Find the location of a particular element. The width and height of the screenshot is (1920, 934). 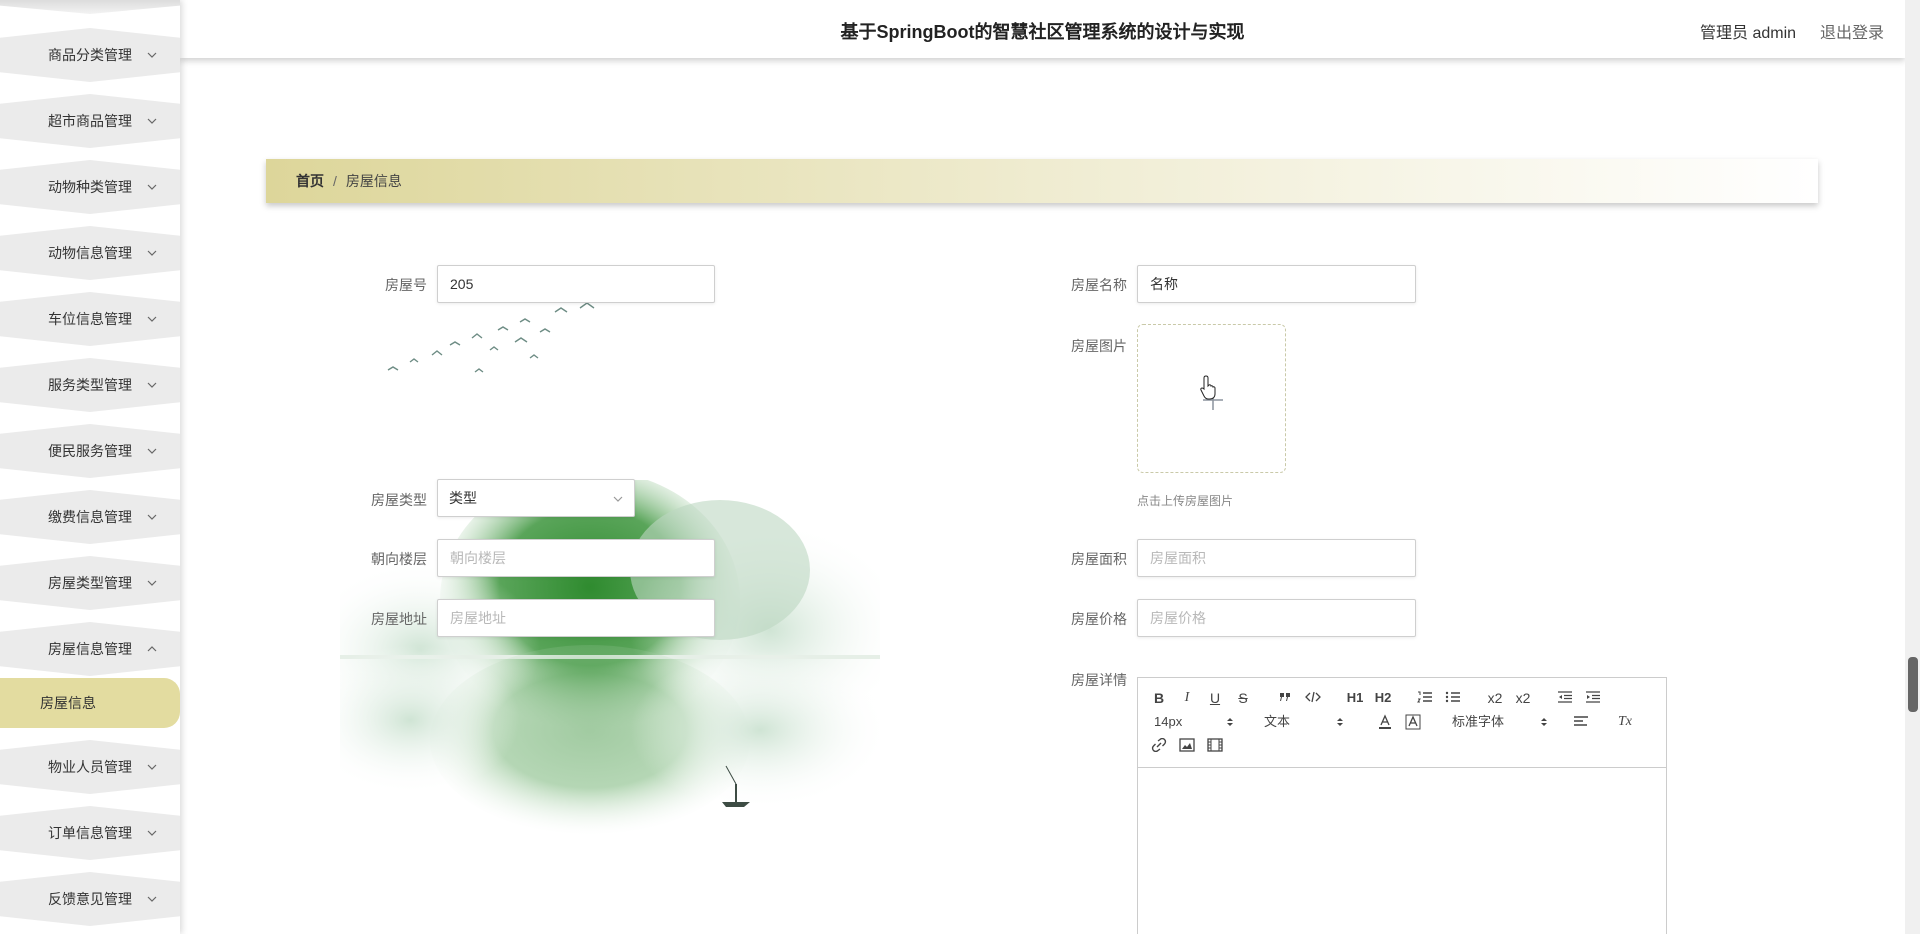

code-block-button is located at coordinates (1313, 698).